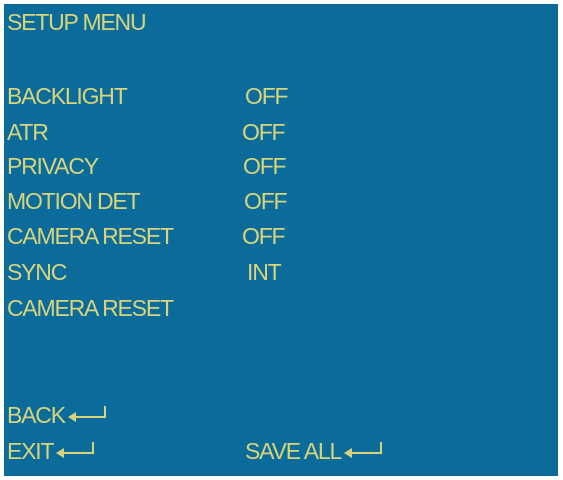  What do you see at coordinates (74, 201) in the screenshot?
I see `menu-item-motion-det-label: MOTION DET` at bounding box center [74, 201].